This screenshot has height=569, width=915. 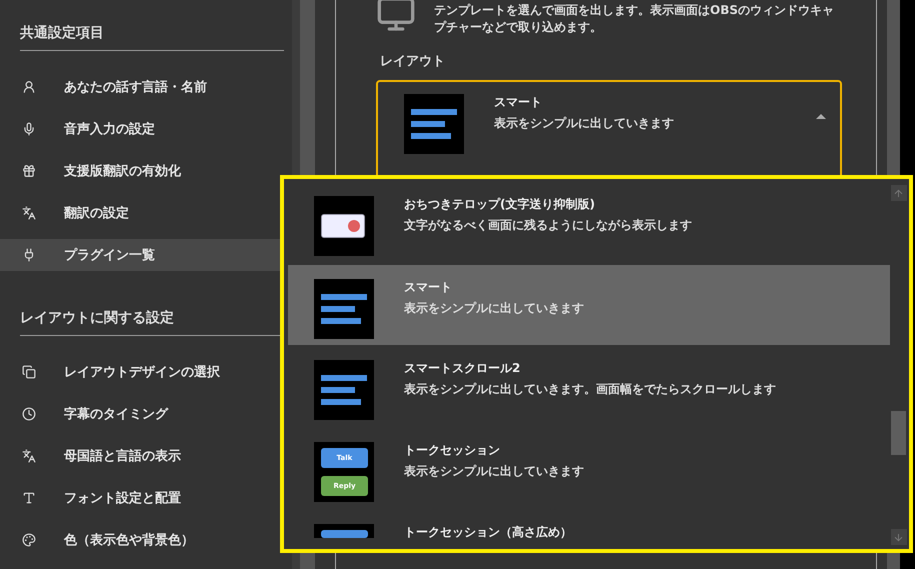 I want to click on sidebar-item: 音声入力の設定, so click(x=140, y=129).